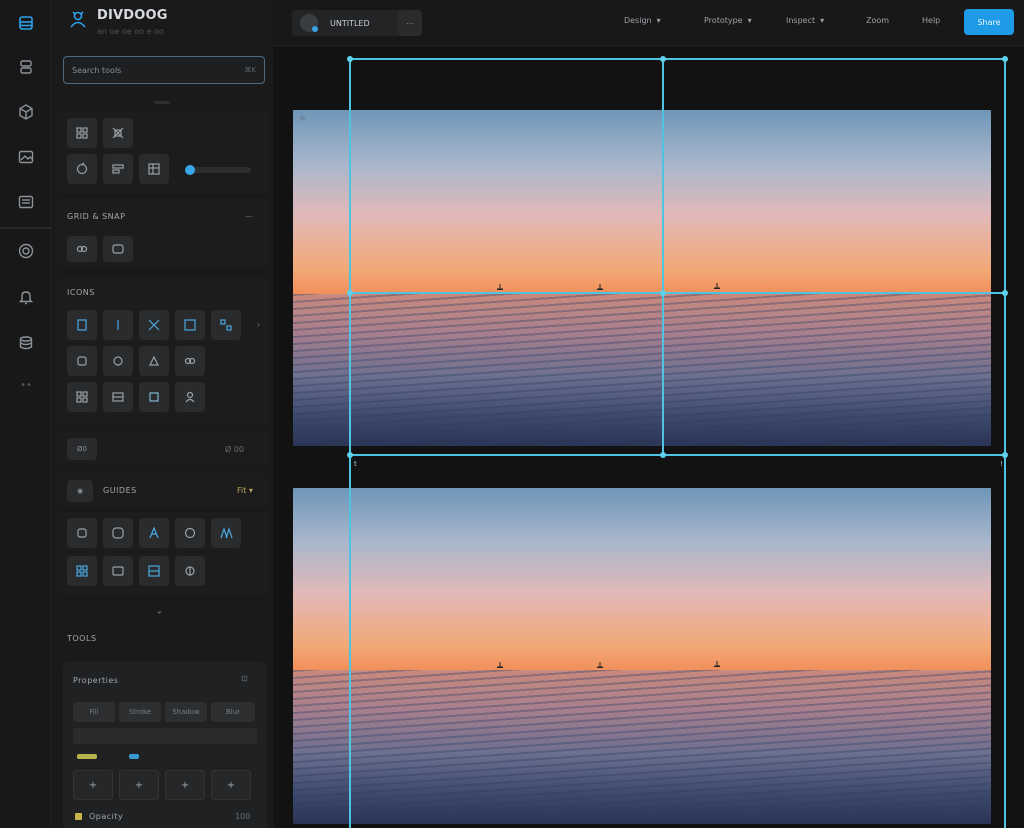 This screenshot has width=1024, height=828. I want to click on guide-vertical-right, so click(1005, 443).